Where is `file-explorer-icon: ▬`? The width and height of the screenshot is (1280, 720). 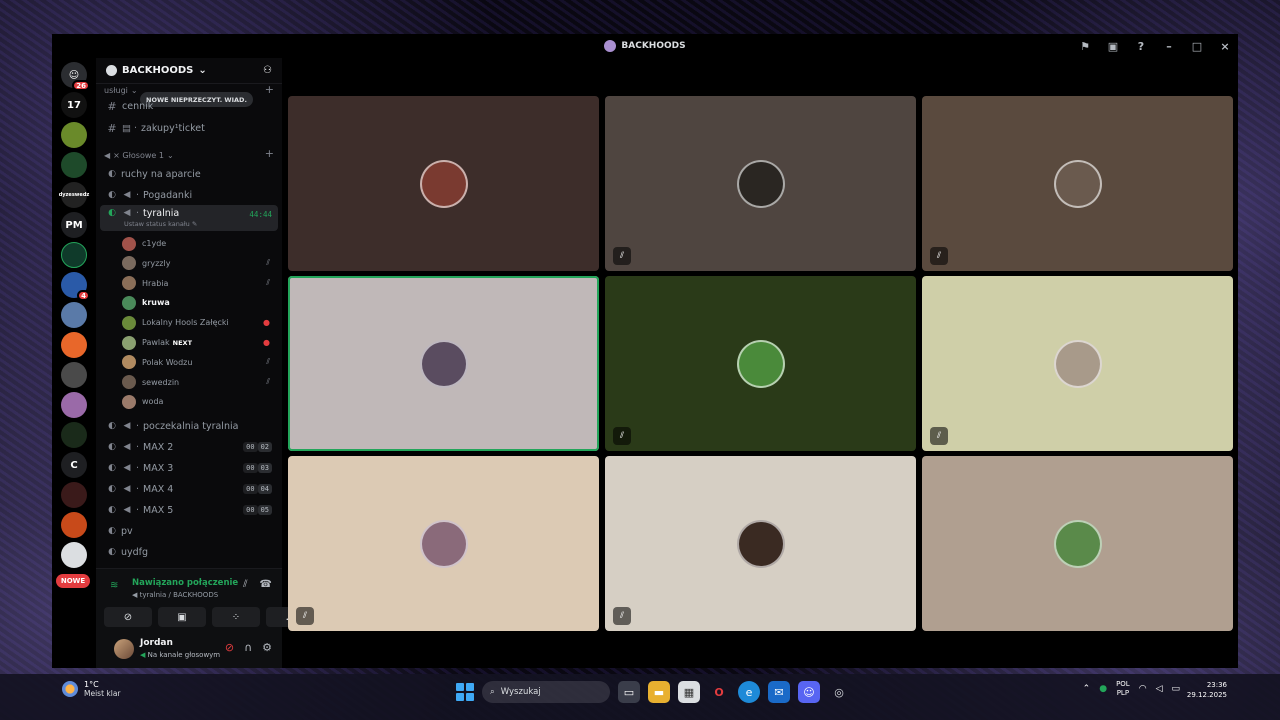 file-explorer-icon: ▬ is located at coordinates (659, 692).